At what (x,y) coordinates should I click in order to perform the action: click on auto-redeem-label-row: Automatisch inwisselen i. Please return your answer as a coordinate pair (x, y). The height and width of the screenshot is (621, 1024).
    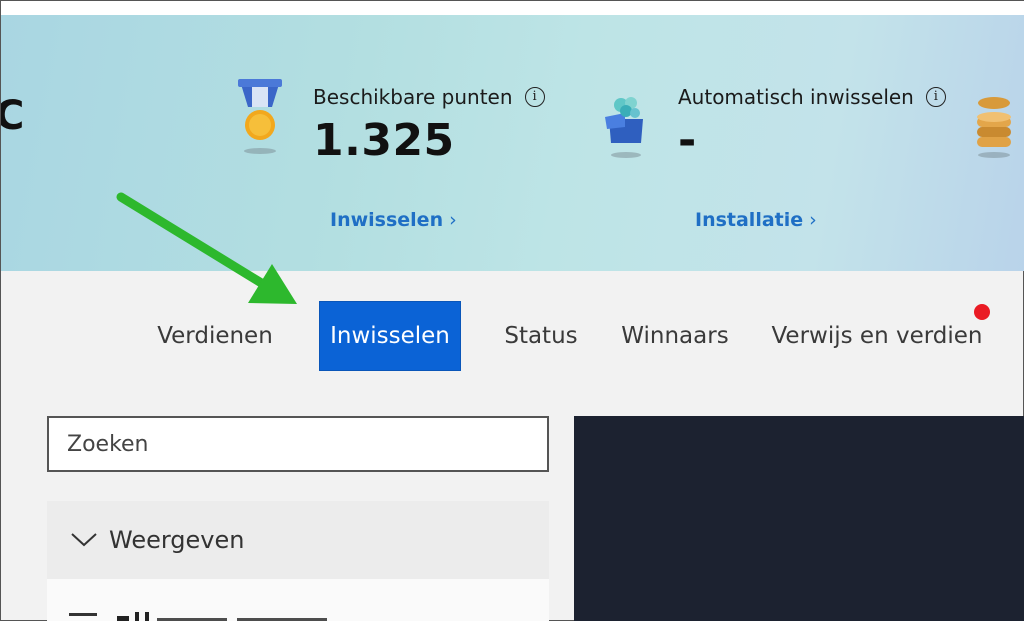
    Looking at the image, I should click on (812, 97).